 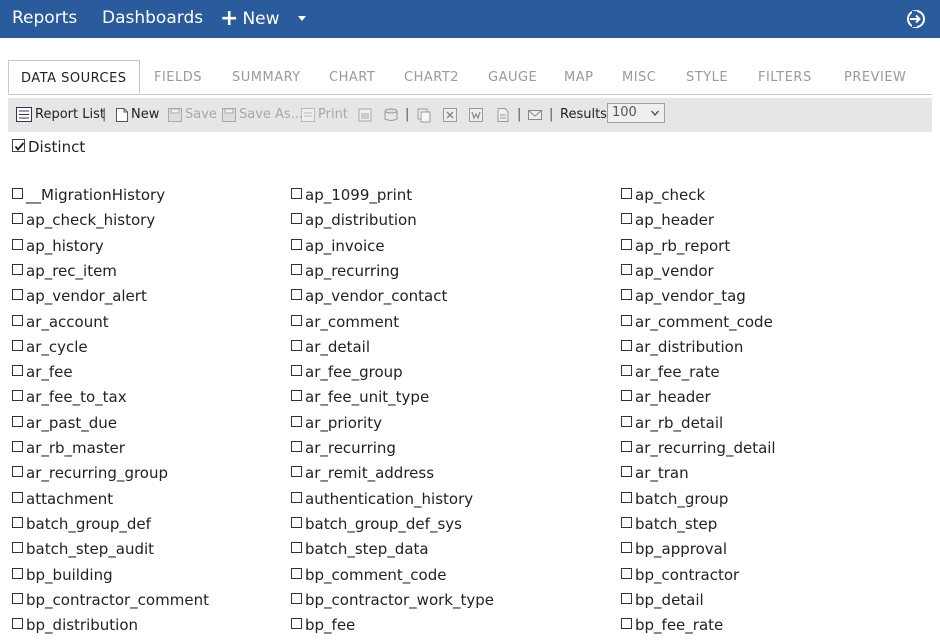 I want to click on tab-data-sources: DATA SOURCES, so click(x=74, y=77).